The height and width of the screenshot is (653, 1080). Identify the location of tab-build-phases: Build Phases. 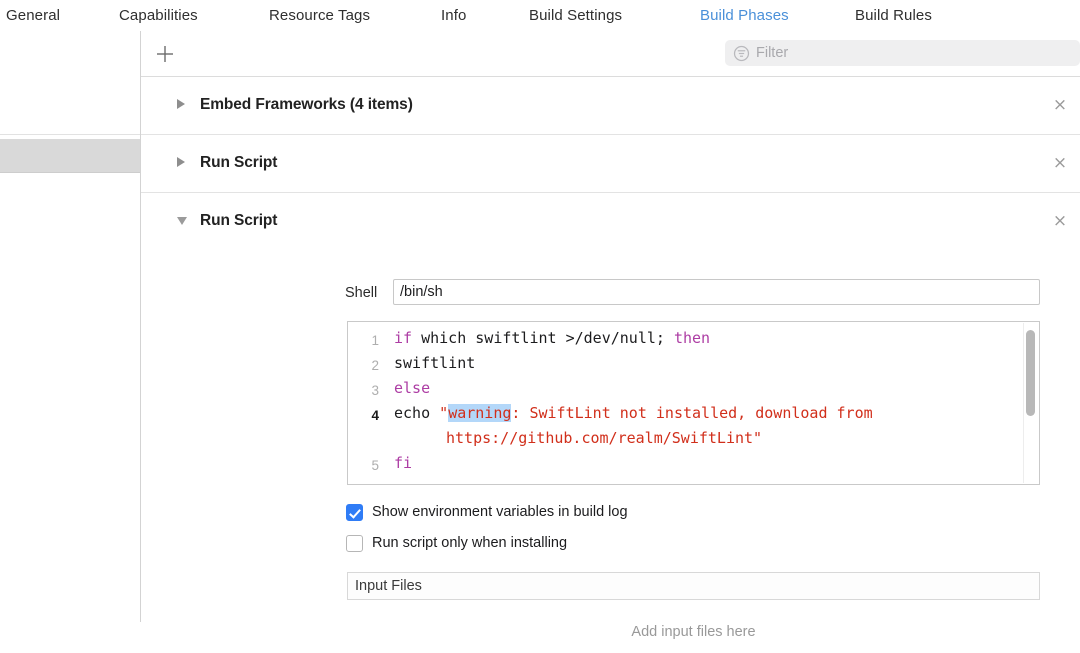
(744, 15).